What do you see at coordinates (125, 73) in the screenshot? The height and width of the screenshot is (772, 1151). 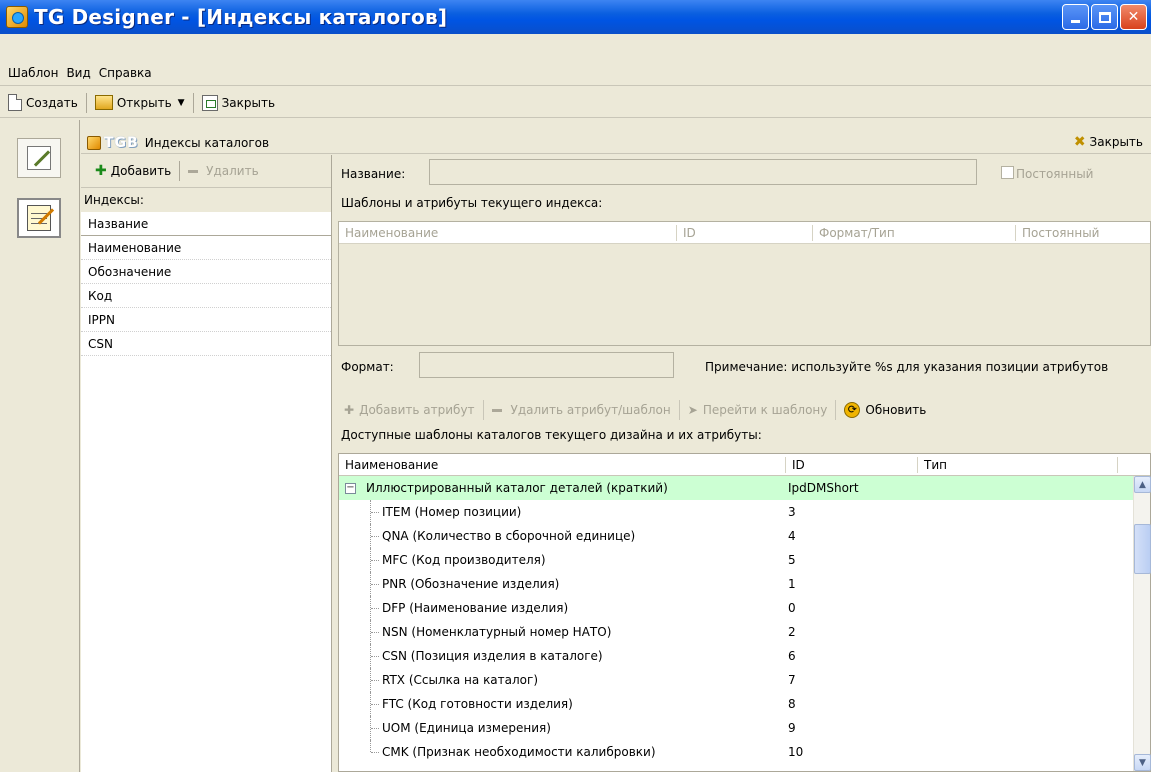 I see `menu-help: Справка` at bounding box center [125, 73].